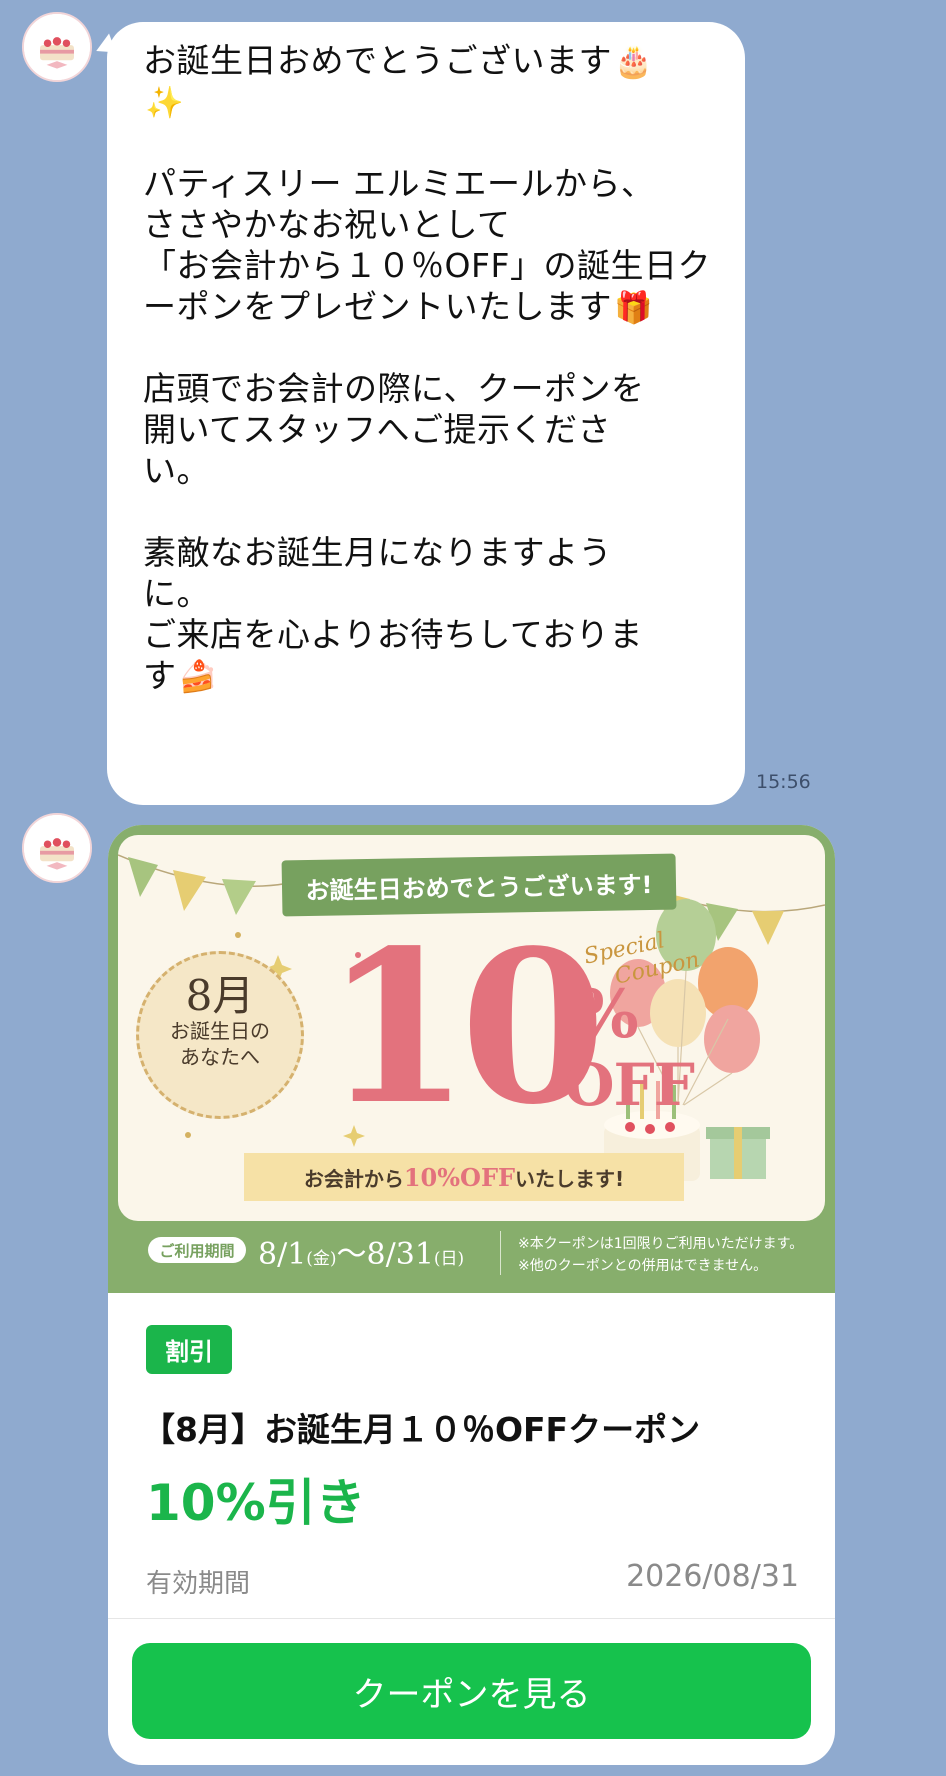  Describe the element at coordinates (256, 1503) in the screenshot. I see `discount-amount: 10%引き` at that location.